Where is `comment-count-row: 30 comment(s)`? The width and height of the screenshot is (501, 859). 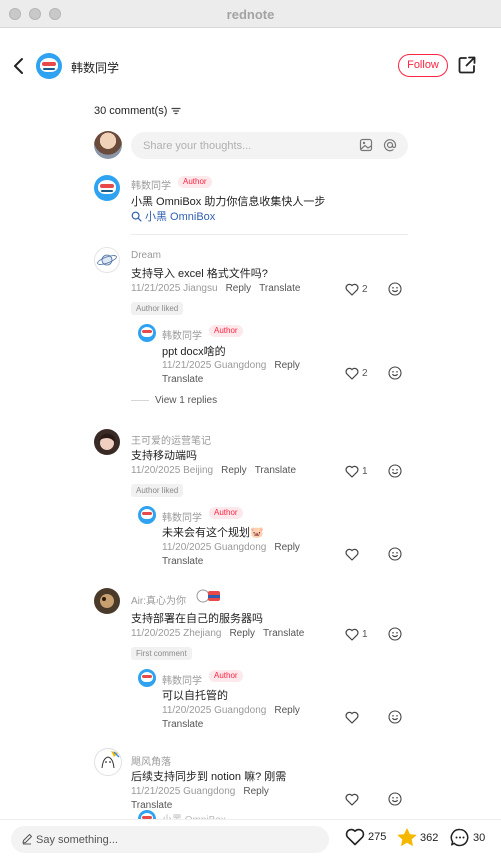
comment-count-row: 30 comment(s) is located at coordinates (137, 111).